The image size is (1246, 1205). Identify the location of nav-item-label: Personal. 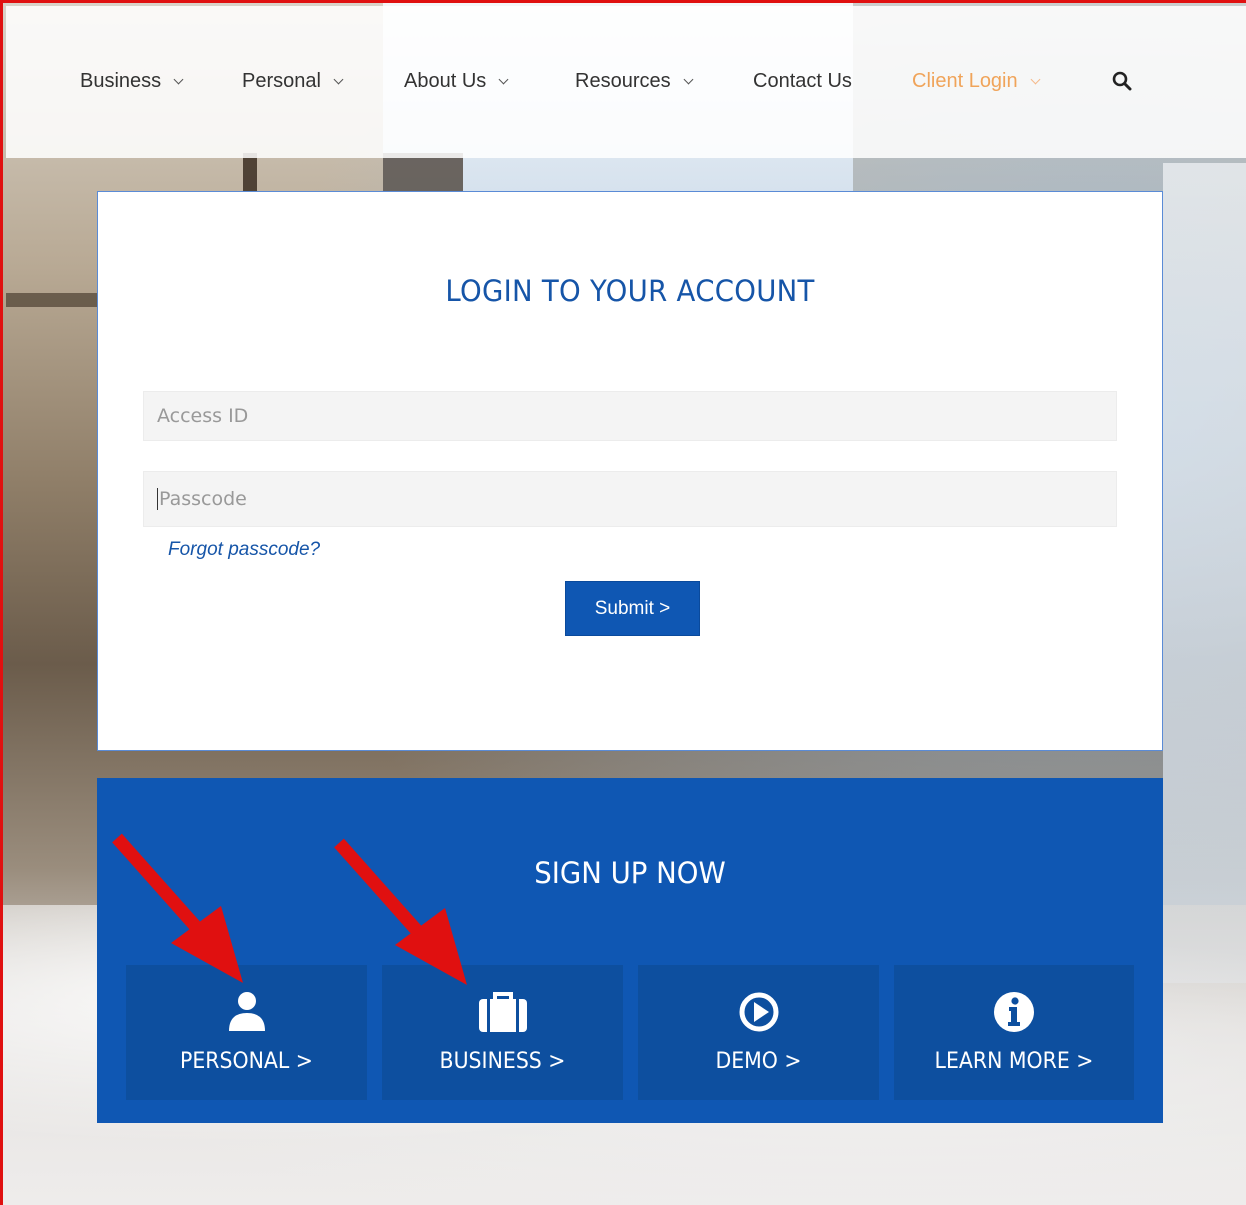
(281, 80).